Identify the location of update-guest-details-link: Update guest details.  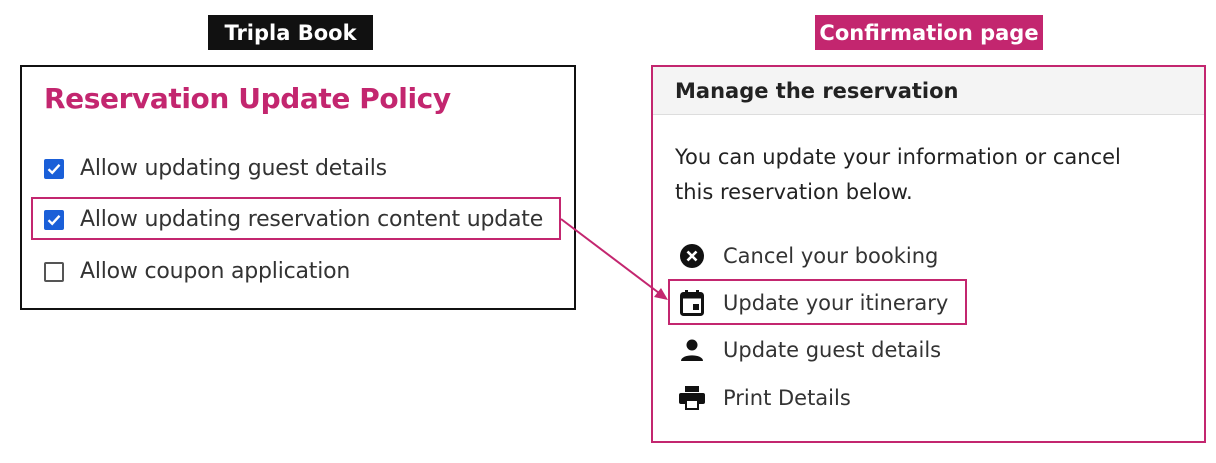
(810, 350).